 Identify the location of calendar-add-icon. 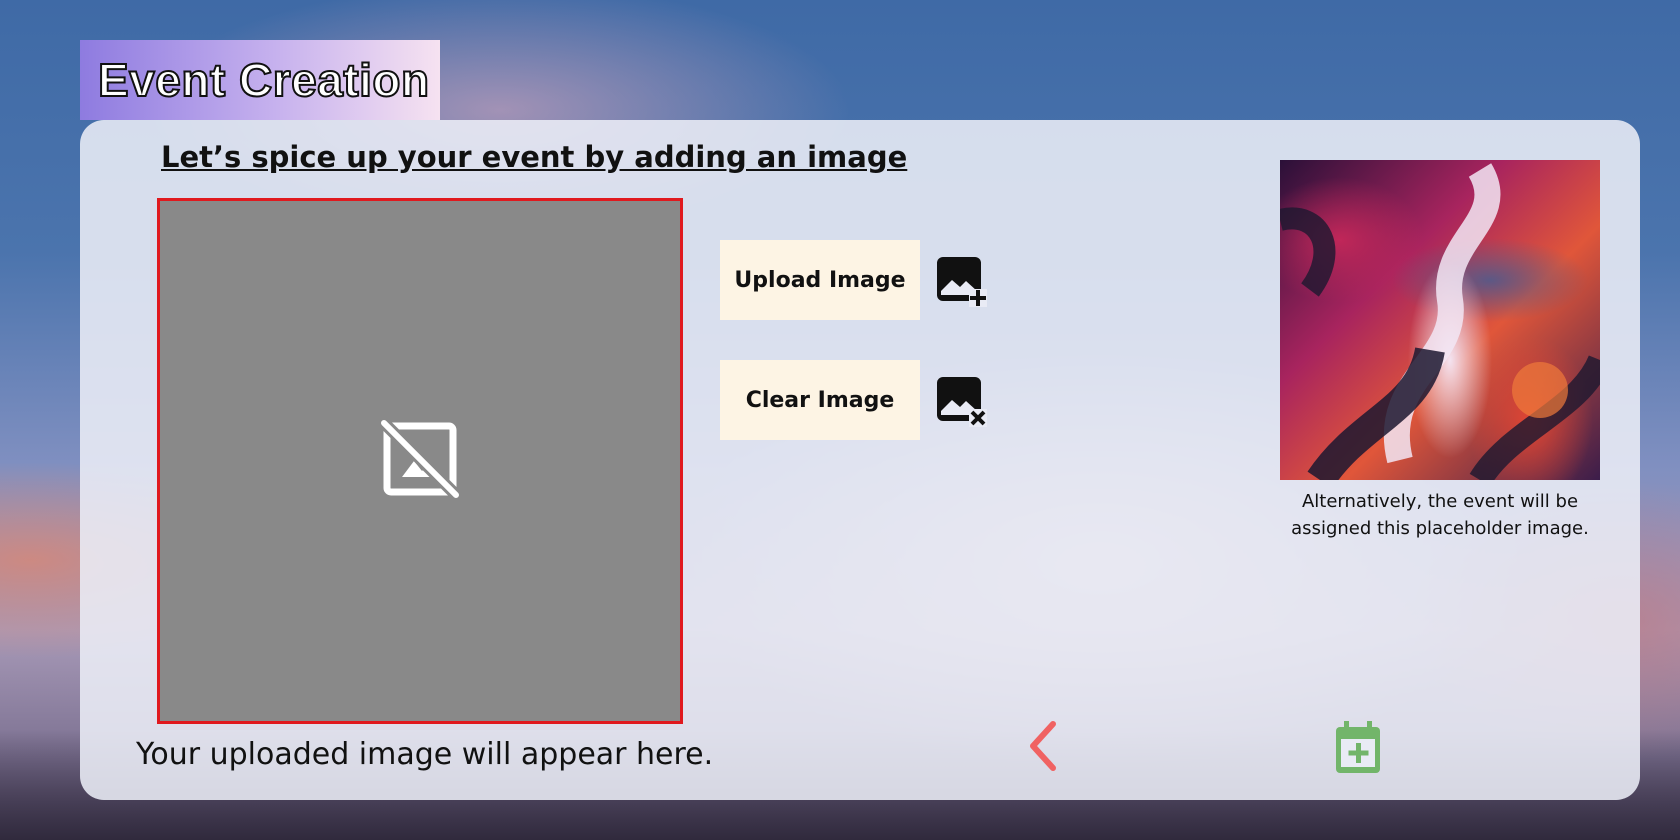
(1358, 750).